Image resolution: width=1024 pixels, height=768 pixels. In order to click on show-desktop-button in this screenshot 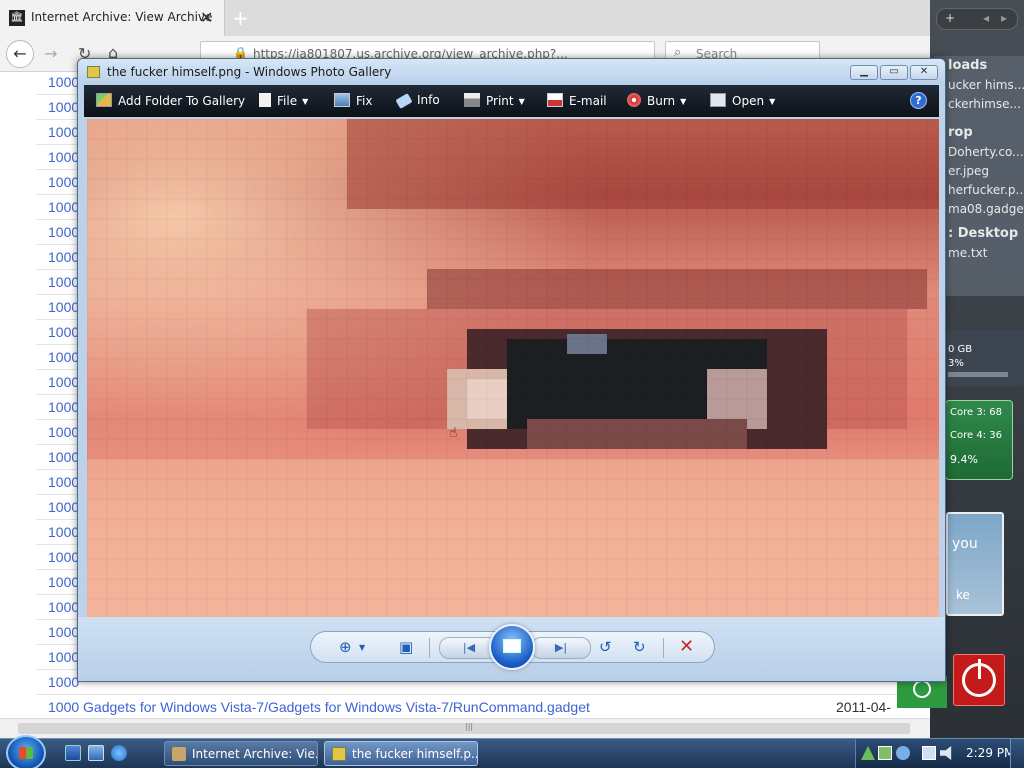, I will do `click(1017, 753)`.